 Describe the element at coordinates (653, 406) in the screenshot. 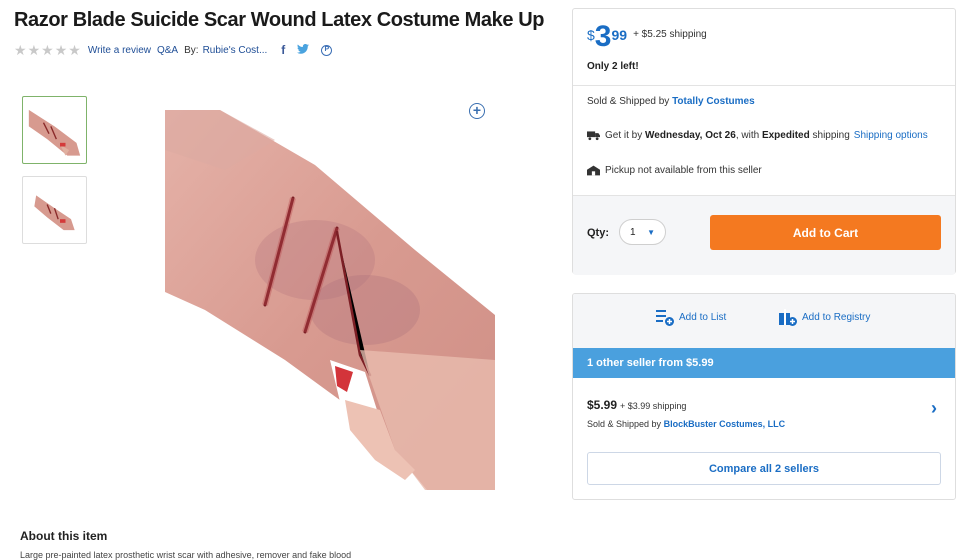

I see `other-shipping: + $3.99 shipping` at that location.